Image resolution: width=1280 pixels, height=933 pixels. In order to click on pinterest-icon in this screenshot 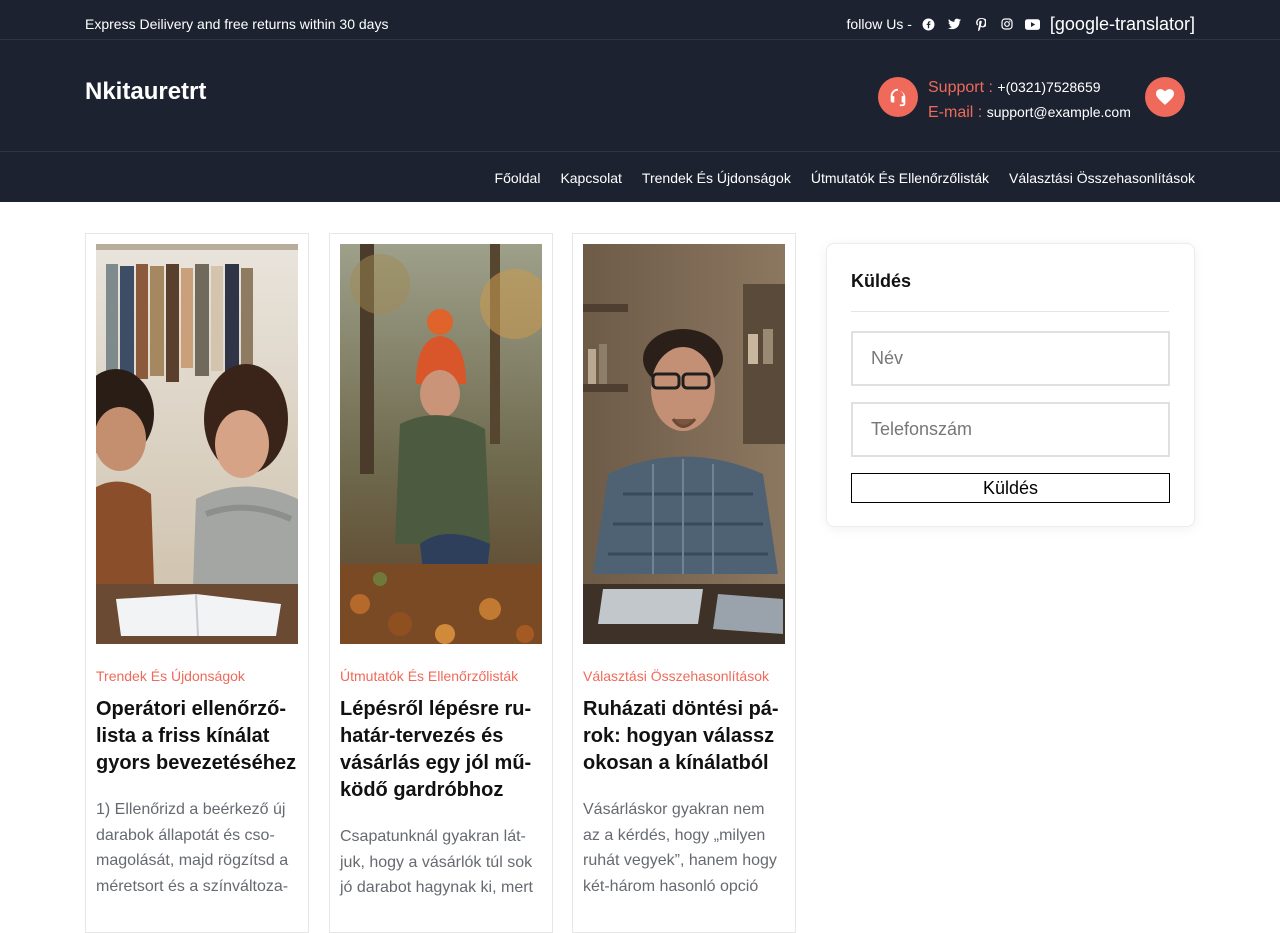, I will do `click(981, 24)`.